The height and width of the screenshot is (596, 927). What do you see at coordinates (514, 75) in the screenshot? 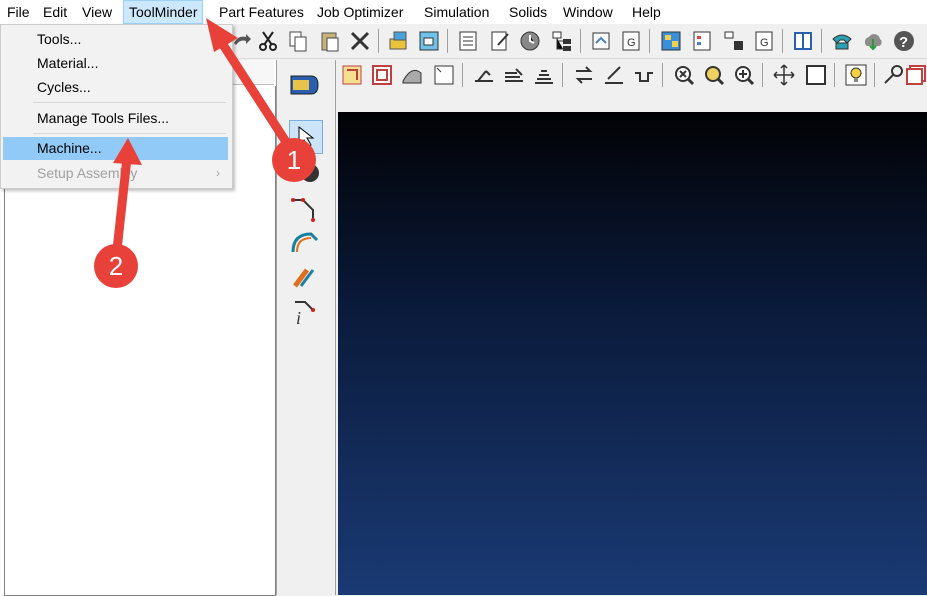
I see `roughing-icon` at bounding box center [514, 75].